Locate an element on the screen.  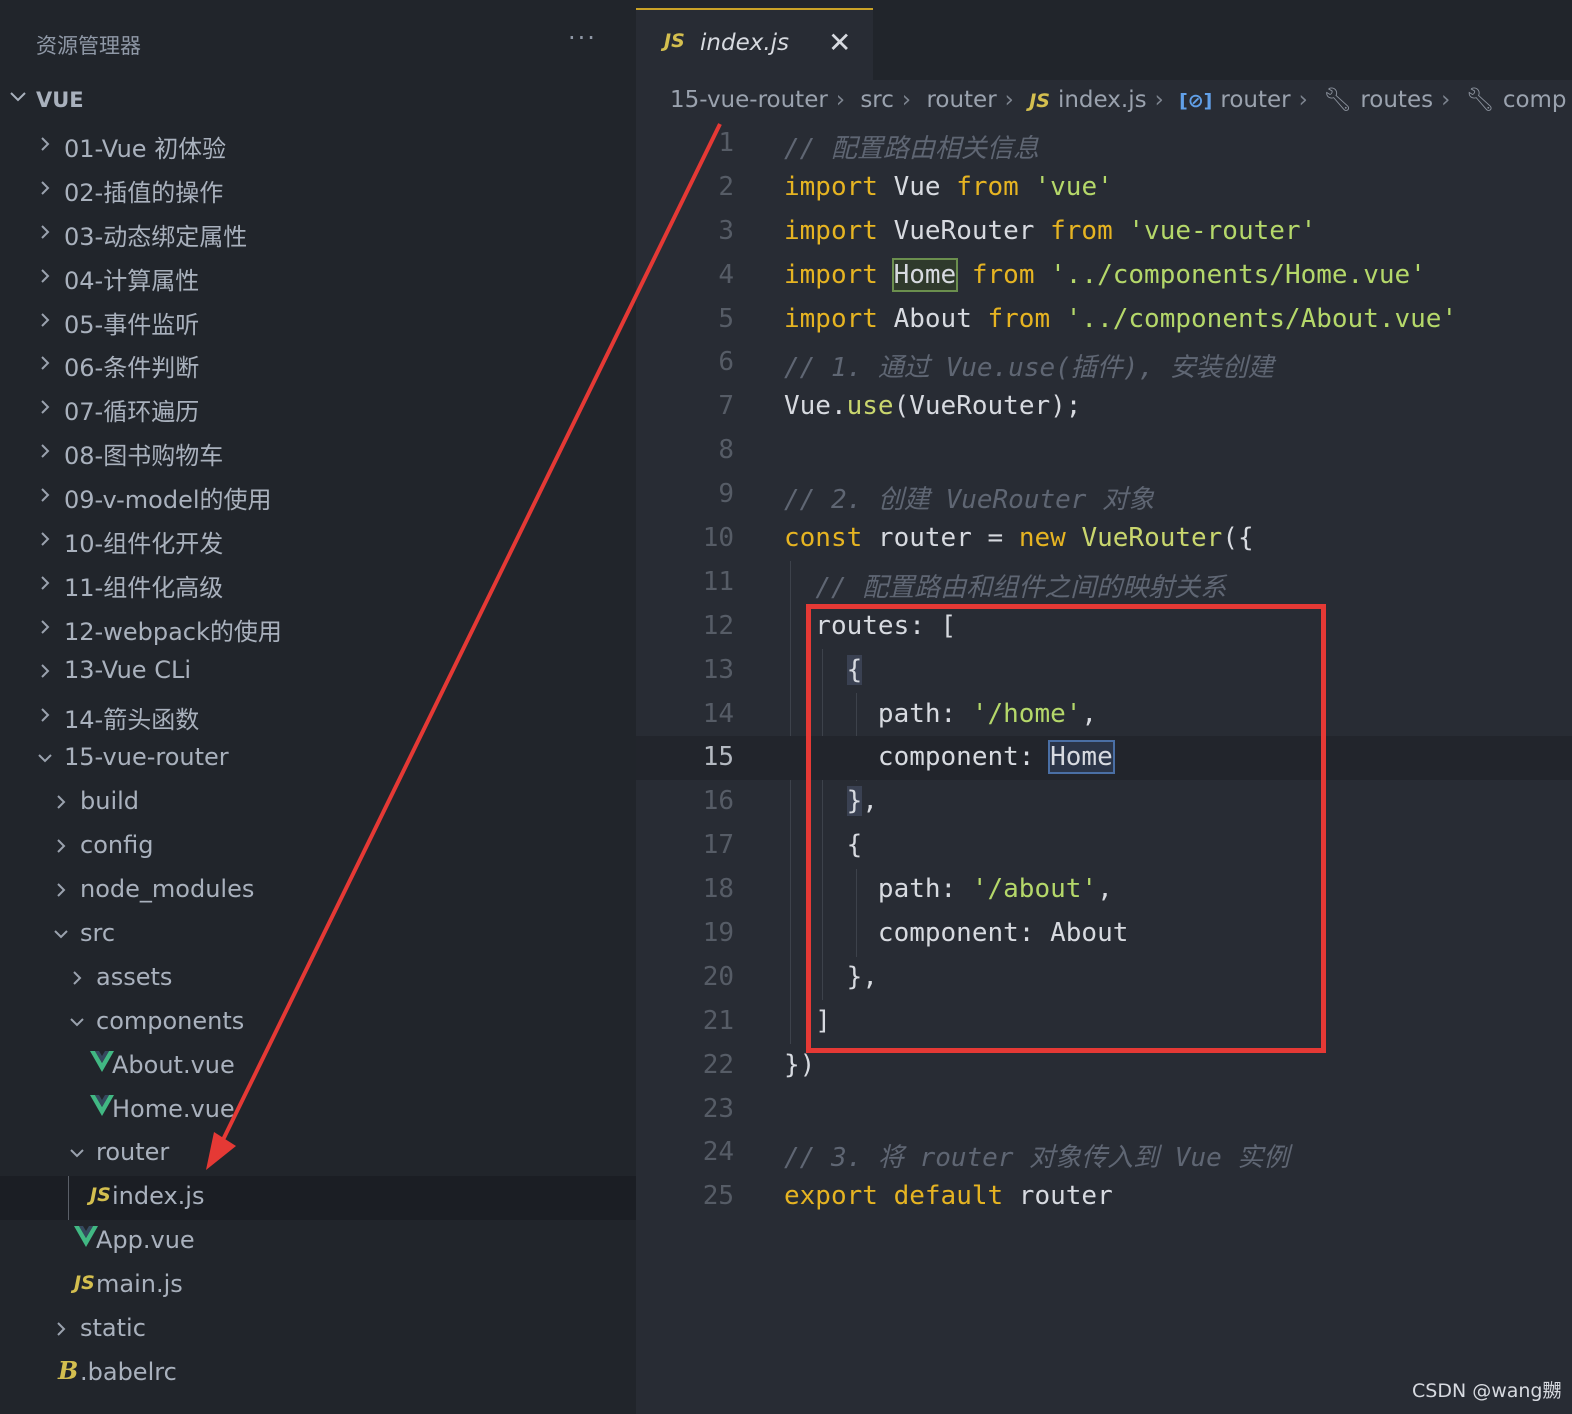
file-item: JS index.js is located at coordinates (318, 1198).